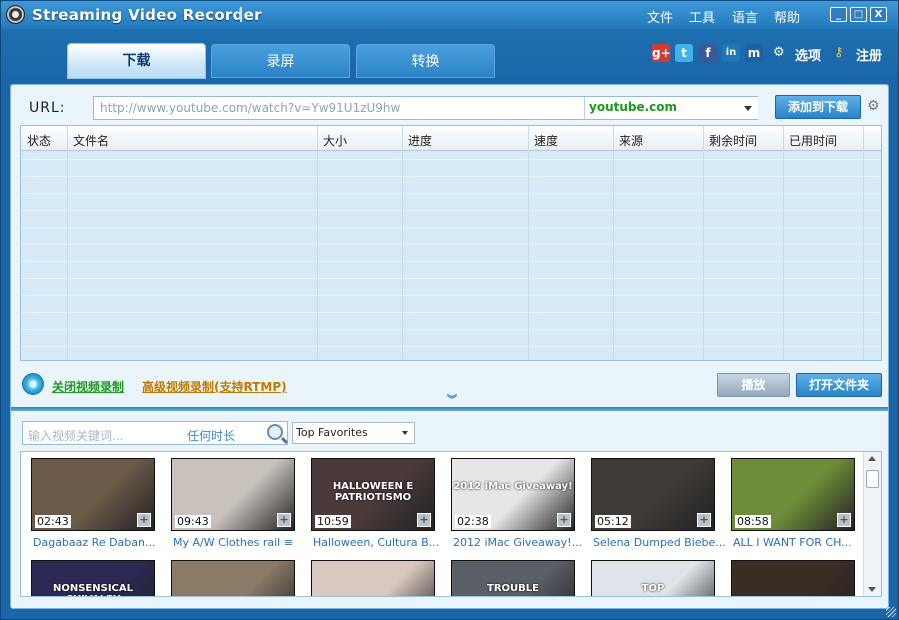 Image resolution: width=899 pixels, height=620 pixels. Describe the element at coordinates (513, 578) in the screenshot. I see `video-thumbnail: TROUBLE` at that location.